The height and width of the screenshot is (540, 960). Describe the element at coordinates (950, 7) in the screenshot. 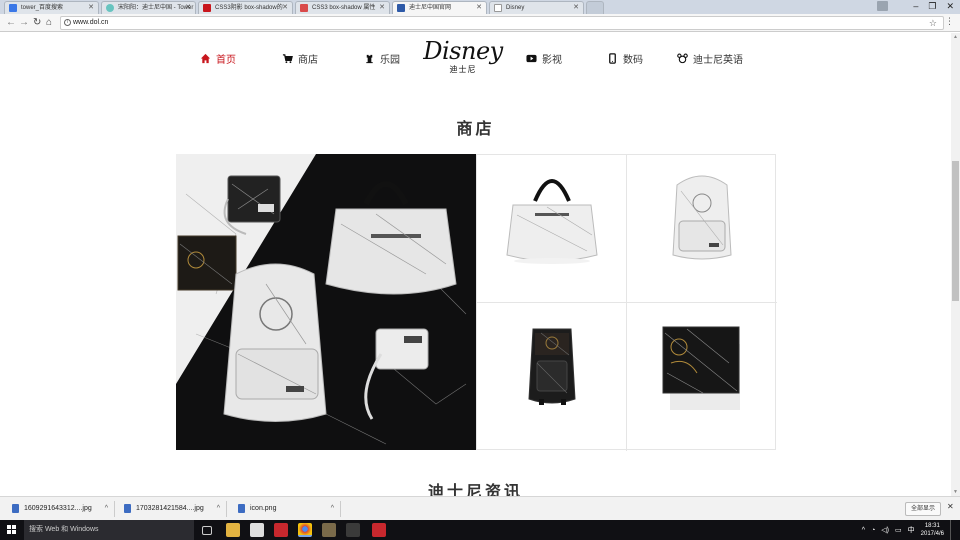

I see `close-window-icon: ✕` at that location.